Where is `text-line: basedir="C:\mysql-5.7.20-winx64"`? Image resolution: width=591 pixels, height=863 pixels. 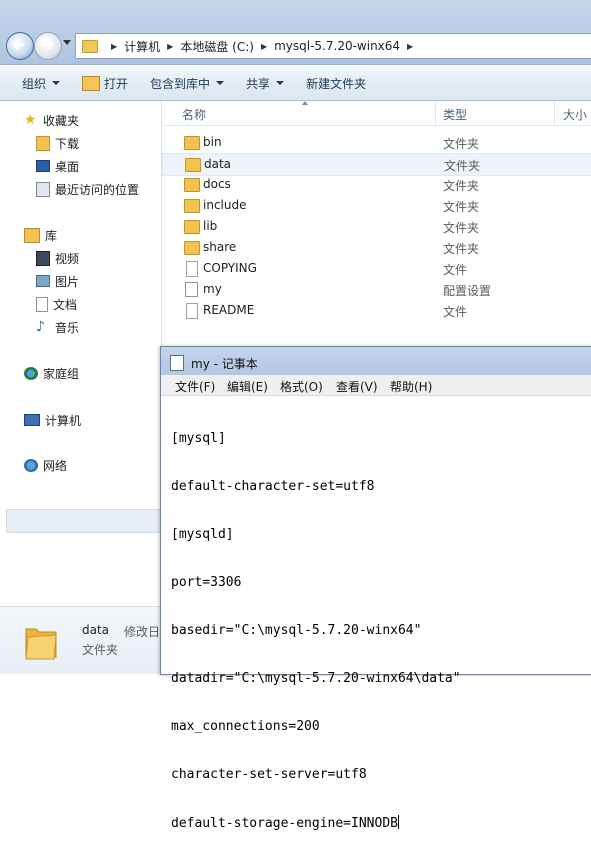
text-line: basedir="C:\mysql-5.7.20-winx64" is located at coordinates (296, 630).